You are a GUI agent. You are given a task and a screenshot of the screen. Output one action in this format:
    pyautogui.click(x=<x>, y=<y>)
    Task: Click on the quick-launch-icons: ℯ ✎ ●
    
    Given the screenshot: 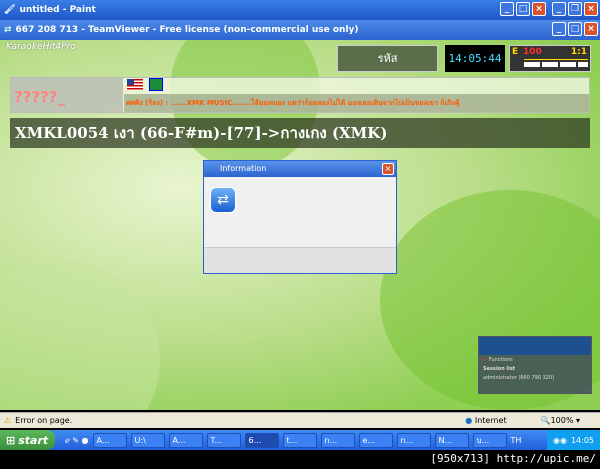 What is the action you would take?
    pyautogui.click(x=77, y=440)
    